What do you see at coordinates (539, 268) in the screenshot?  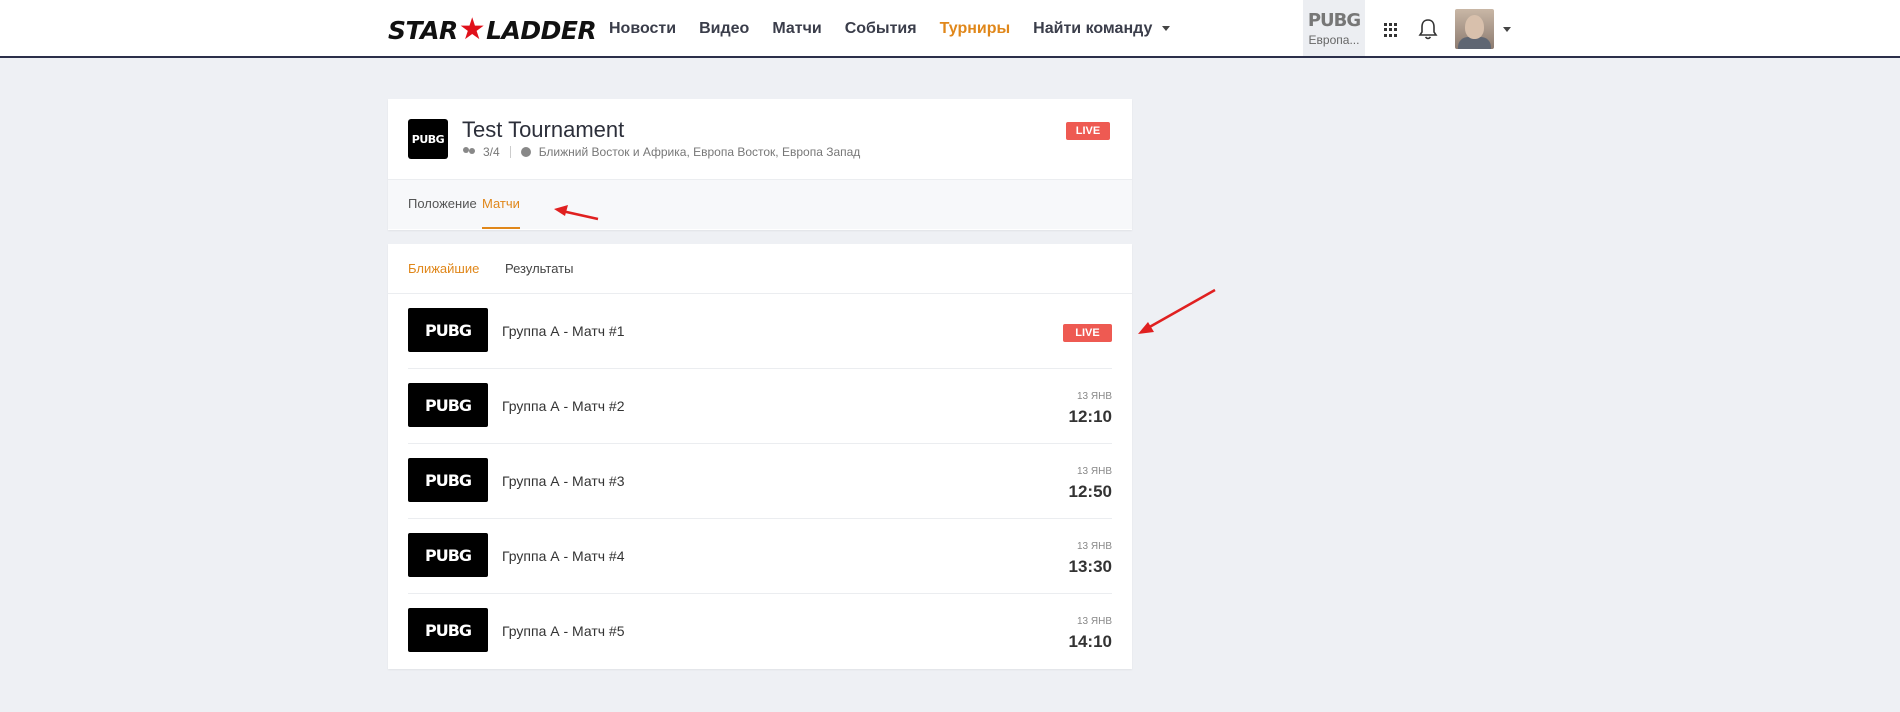 I see `subtab-results: Результаты` at bounding box center [539, 268].